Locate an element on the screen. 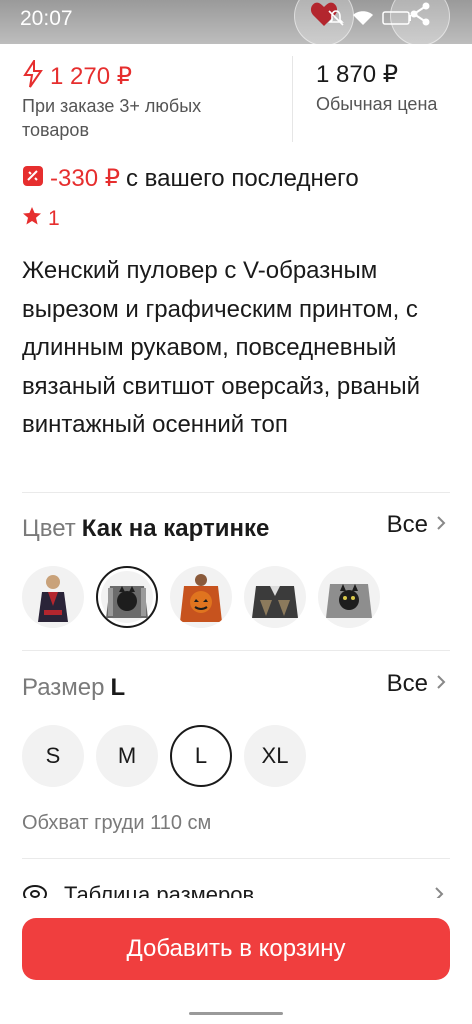 Image resolution: width=472 pixels, height=1024 pixels. share-button is located at coordinates (420, 23).